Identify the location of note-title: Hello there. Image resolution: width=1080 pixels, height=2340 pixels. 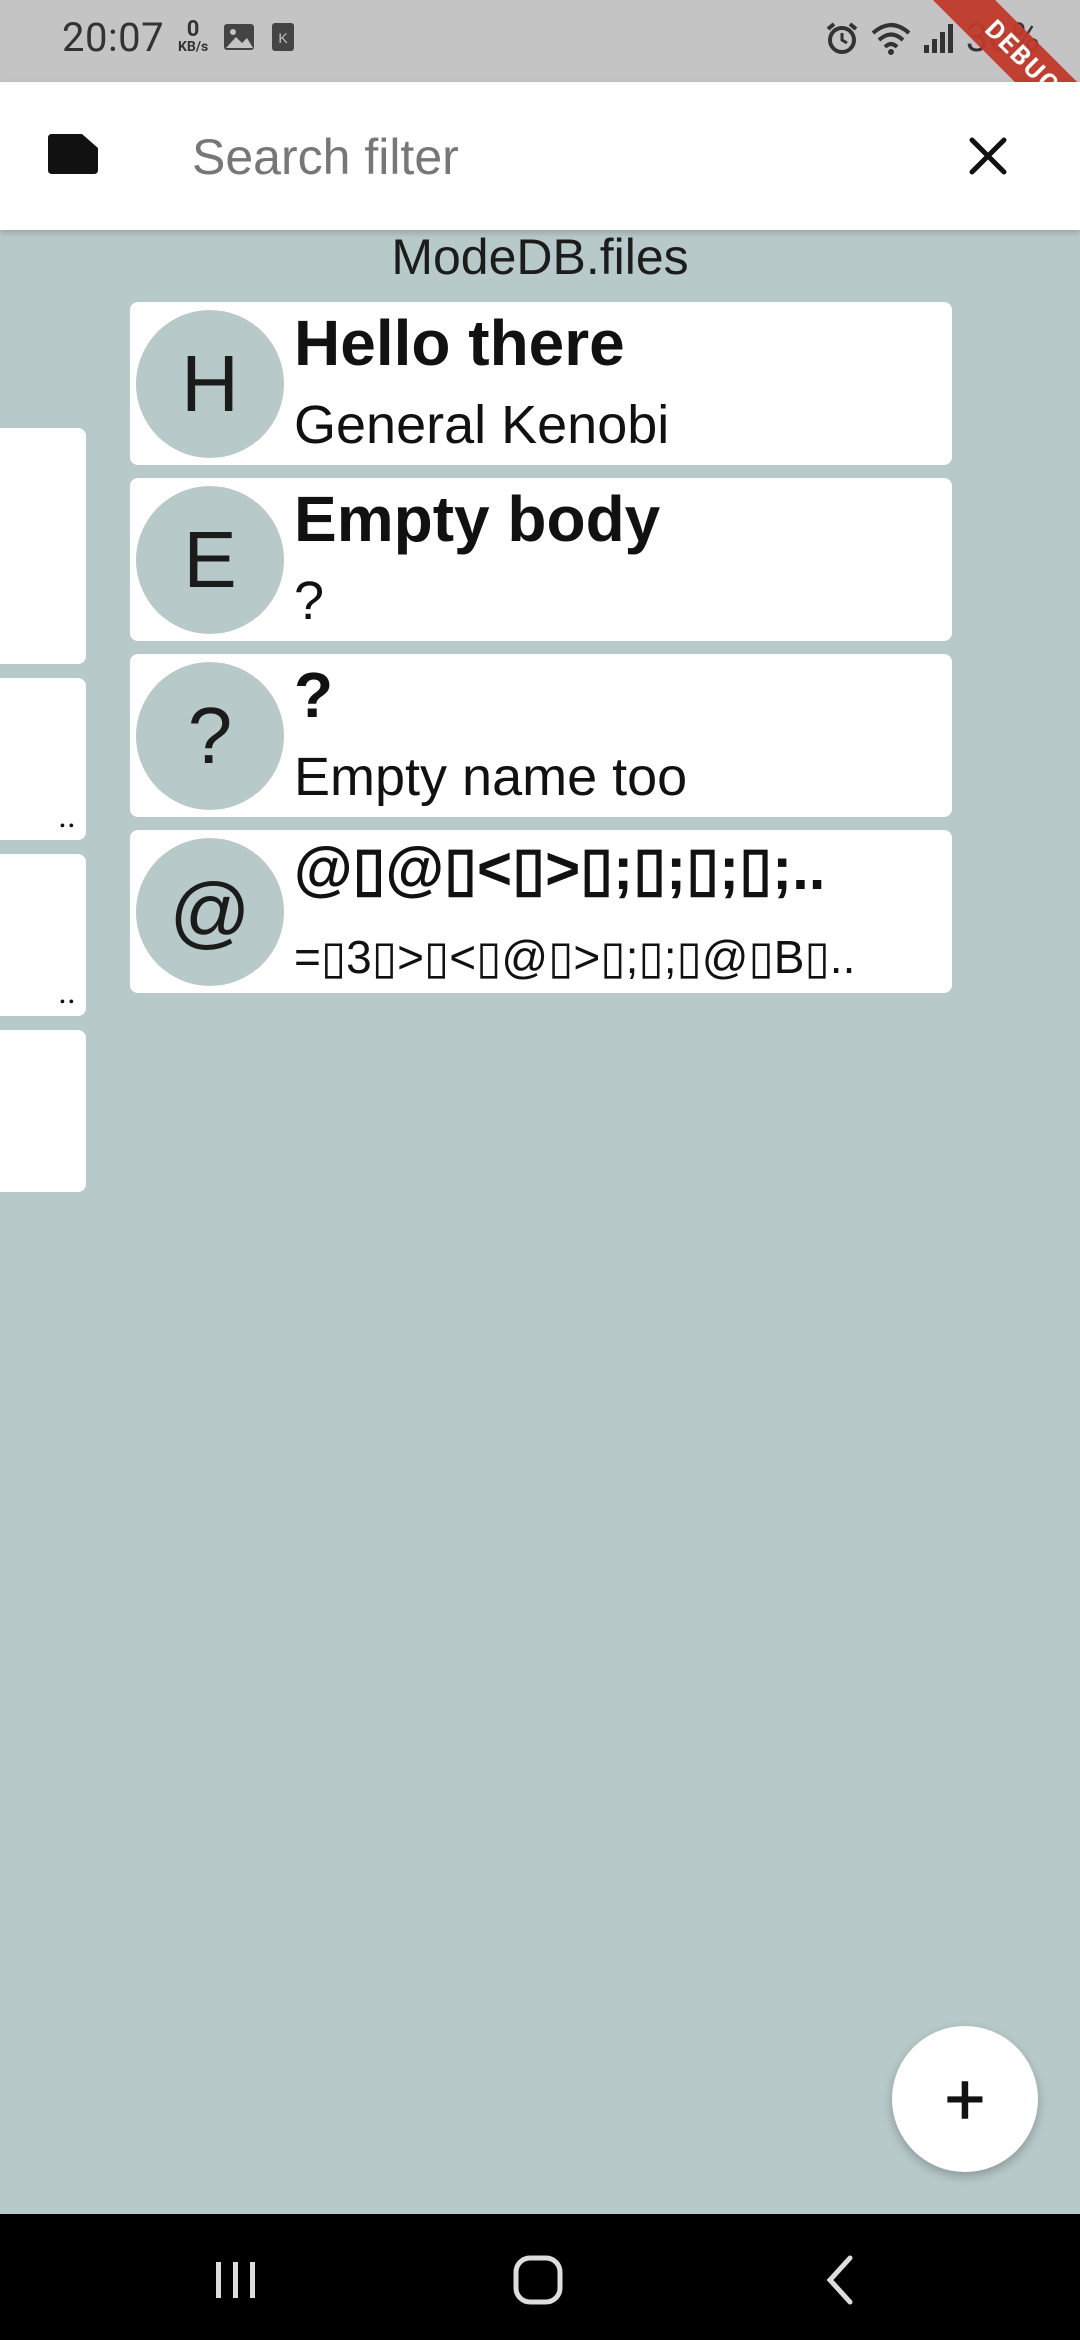
(459, 343).